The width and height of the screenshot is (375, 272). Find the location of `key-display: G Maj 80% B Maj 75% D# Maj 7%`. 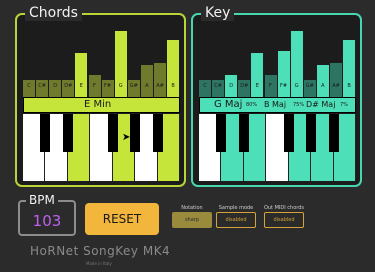

key-display: G Maj 80% B Maj 75% D# Maj 7% is located at coordinates (277, 105).